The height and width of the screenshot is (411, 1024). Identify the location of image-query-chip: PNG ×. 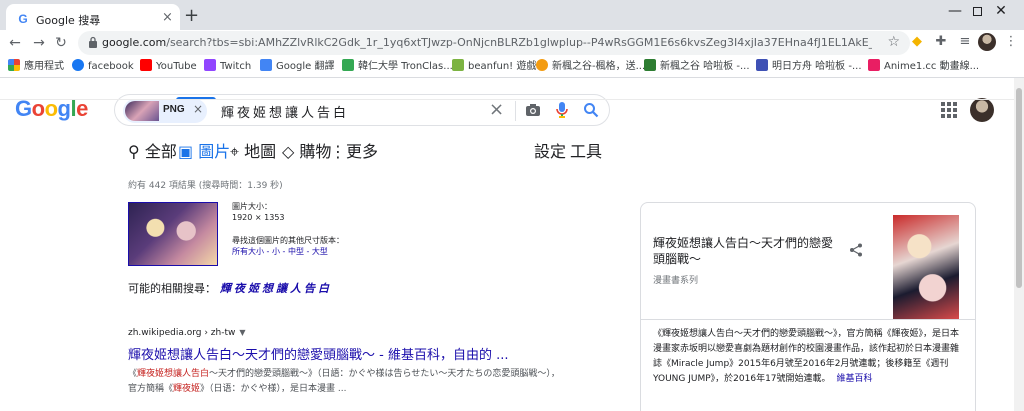
(165, 111).